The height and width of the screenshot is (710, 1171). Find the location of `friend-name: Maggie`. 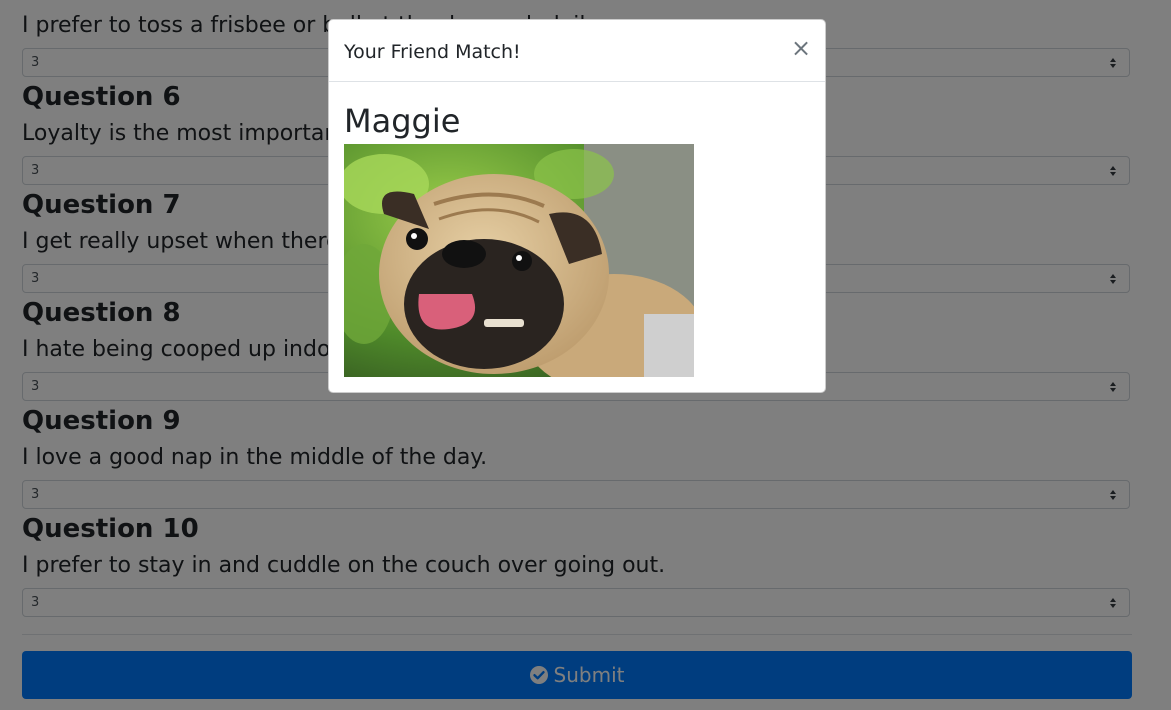

friend-name: Maggie is located at coordinates (402, 121).